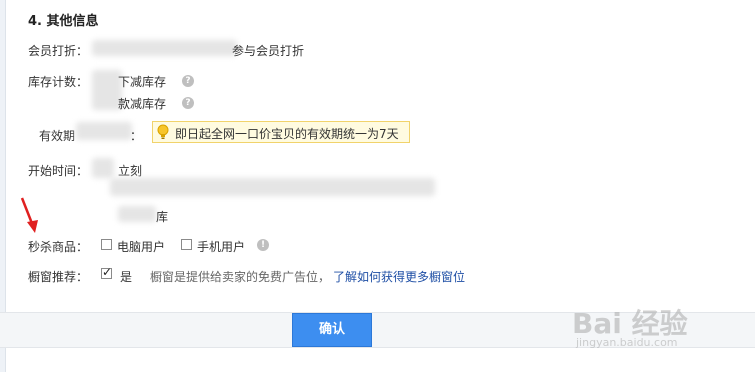 This screenshot has width=755, height=372. Describe the element at coordinates (268, 51) in the screenshot. I see `member-discount-value: 参与会员打折` at that location.